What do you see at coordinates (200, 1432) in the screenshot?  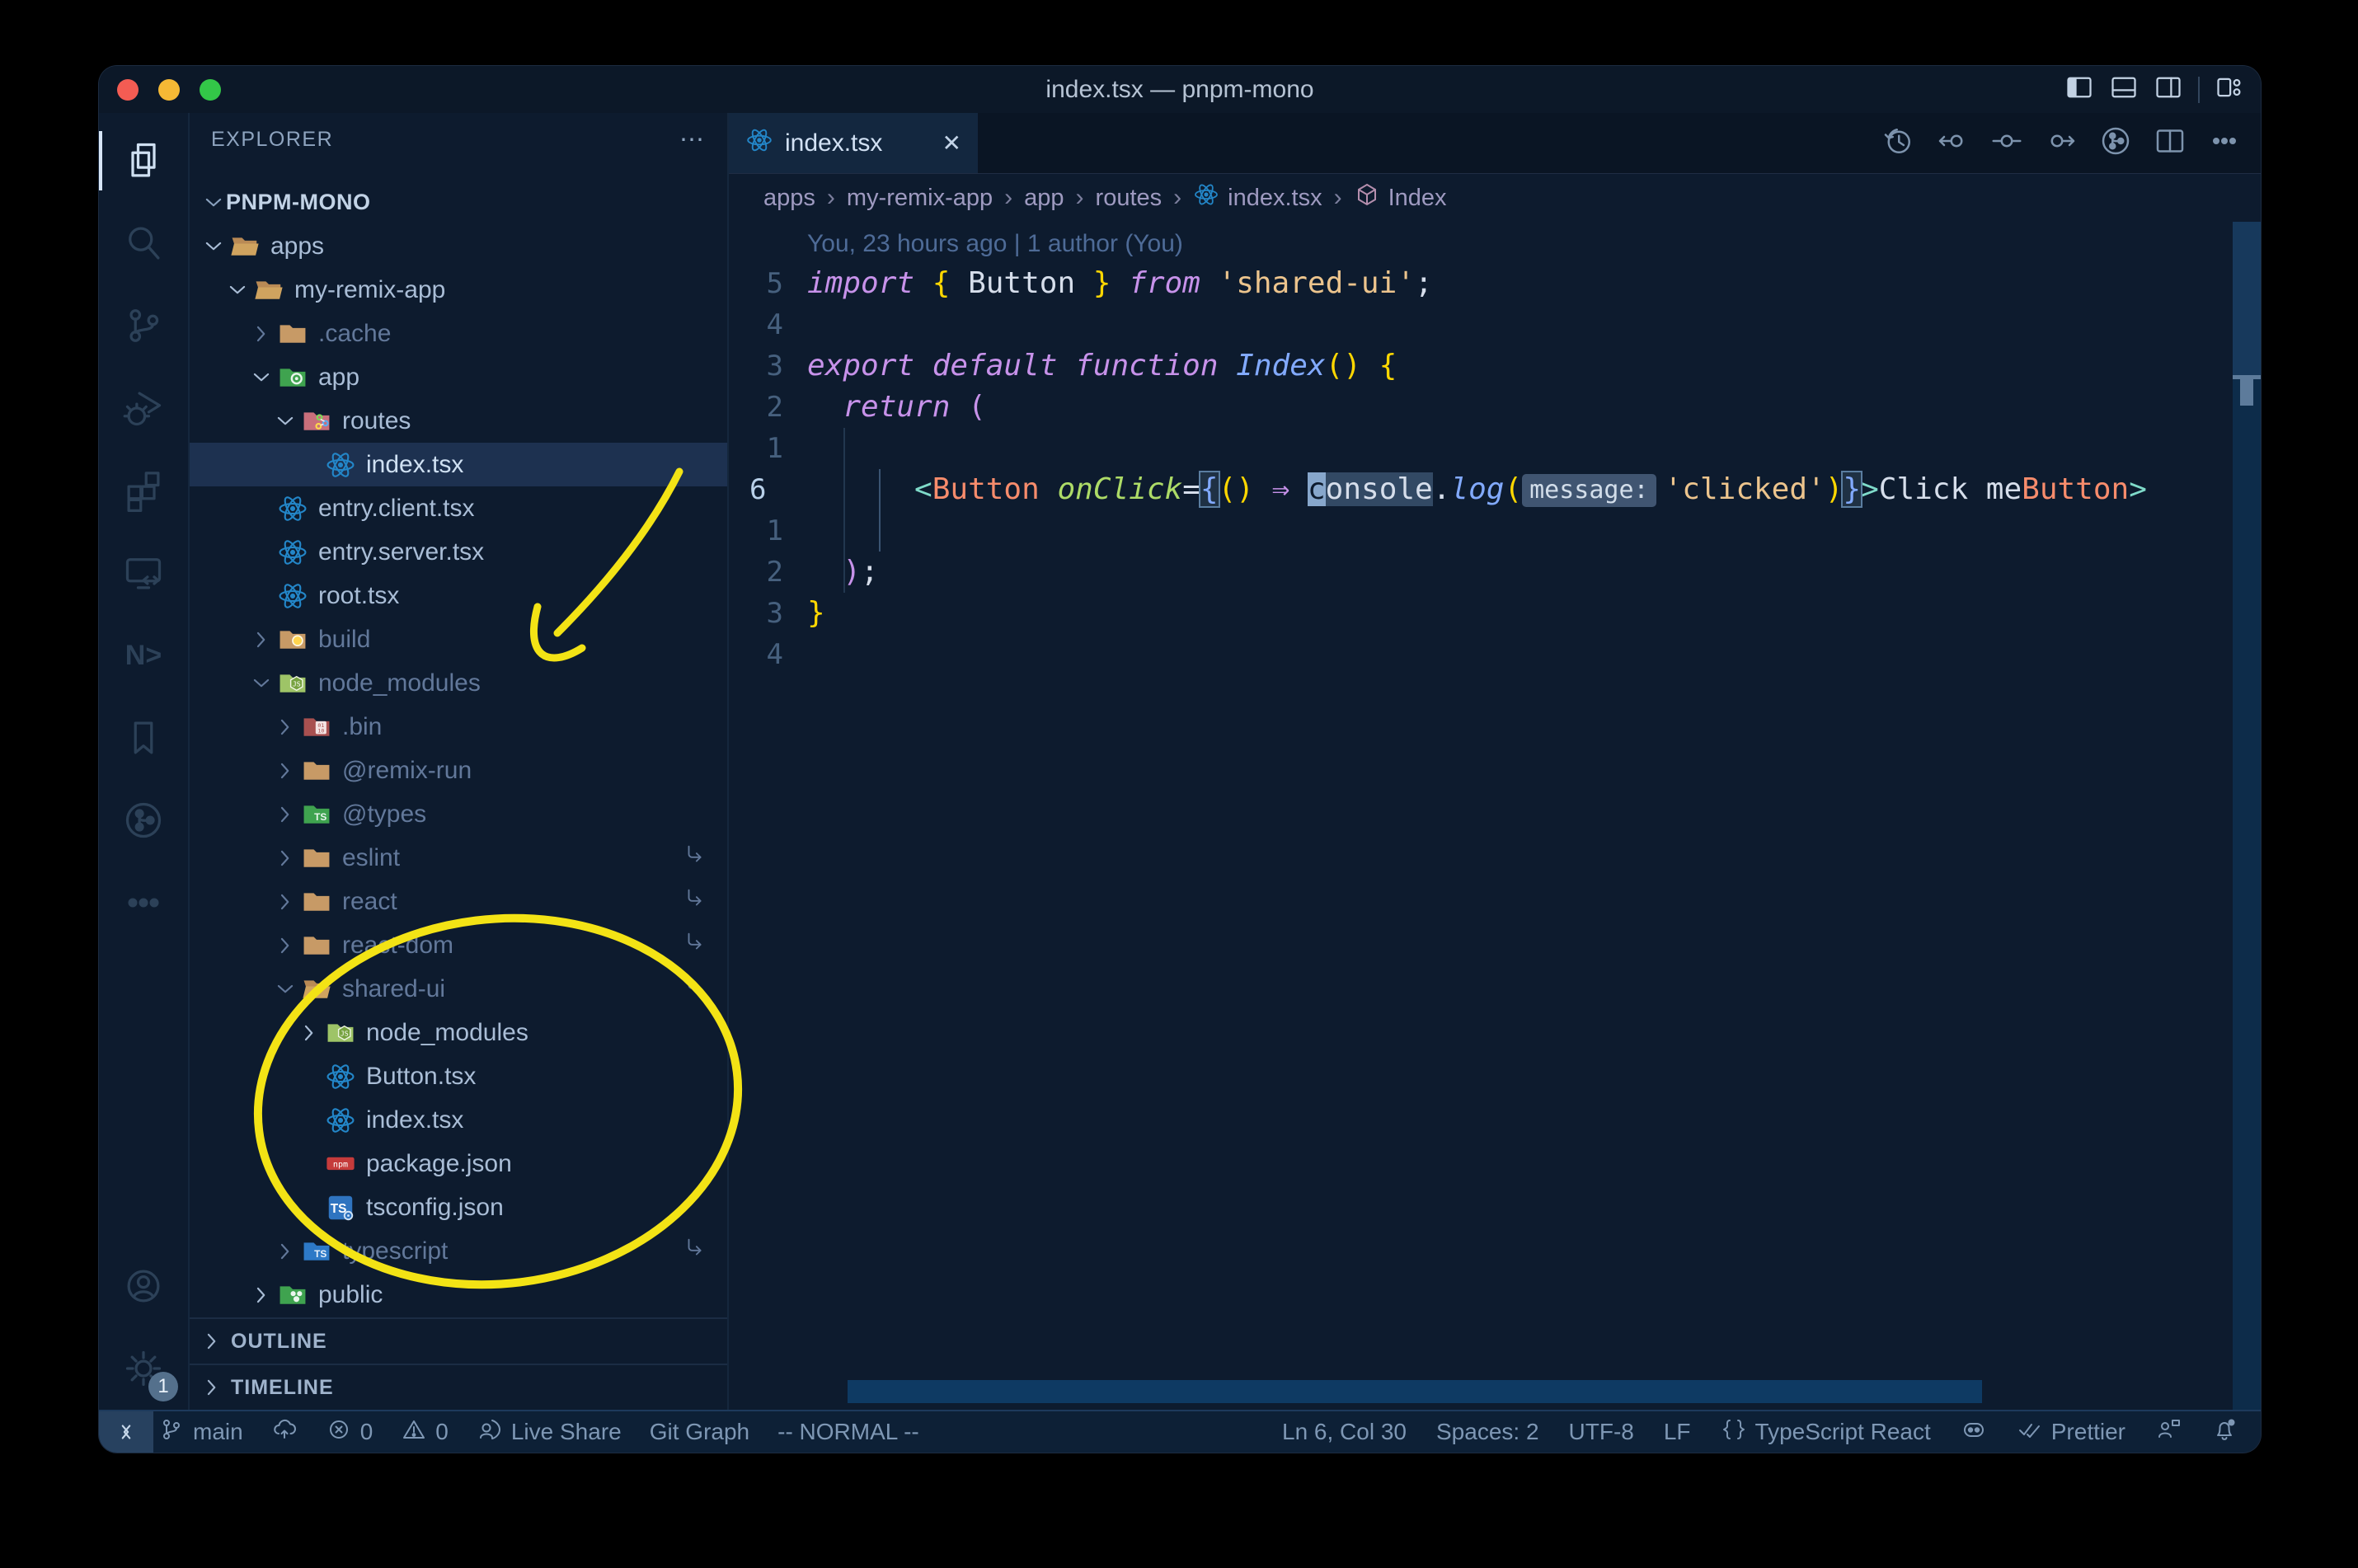 I see `status-git-branch: main` at bounding box center [200, 1432].